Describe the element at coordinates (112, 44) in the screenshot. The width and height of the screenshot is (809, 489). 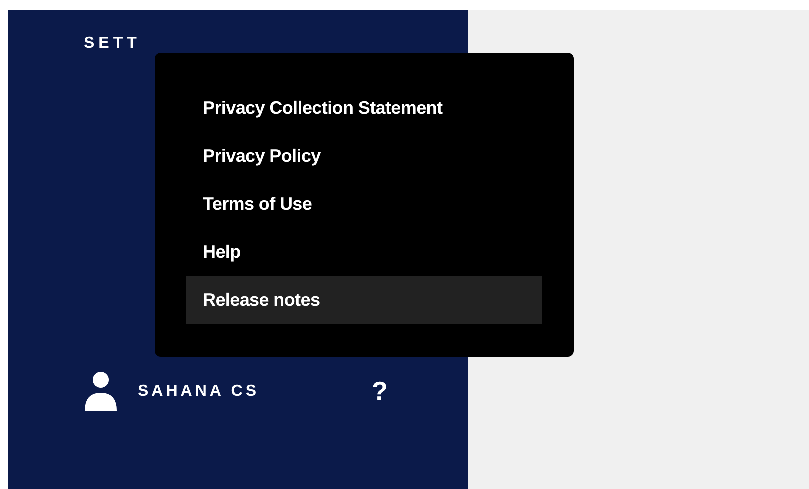
I see `settings-heading: SETT` at that location.